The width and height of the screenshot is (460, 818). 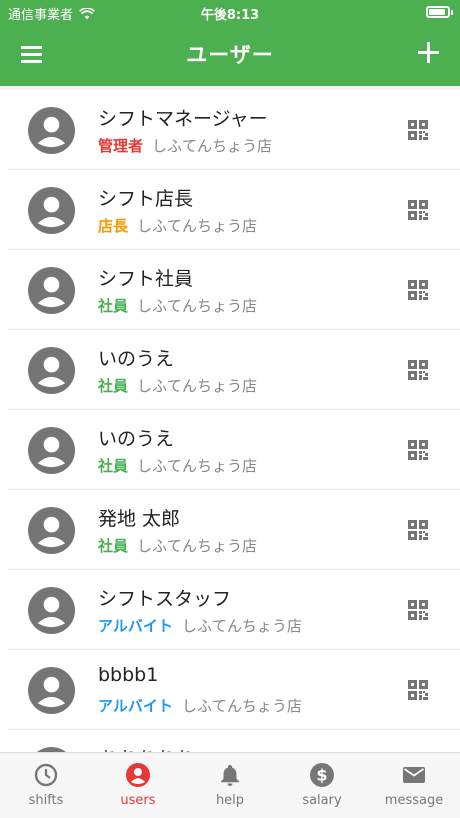 I want to click on user-row: シフトスタッフアルバイト しふてんちょう店, so click(x=234, y=610).